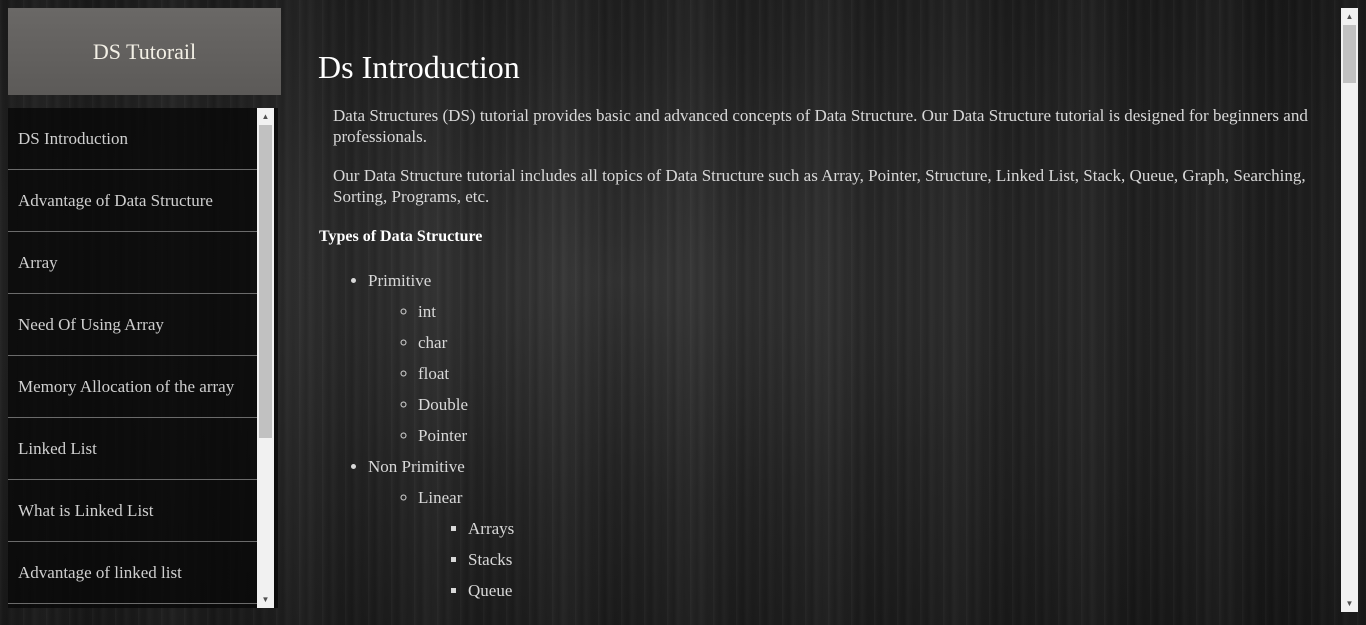 The width and height of the screenshot is (1366, 625). What do you see at coordinates (132, 263) in the screenshot?
I see `sidebar-item-array: Array` at bounding box center [132, 263].